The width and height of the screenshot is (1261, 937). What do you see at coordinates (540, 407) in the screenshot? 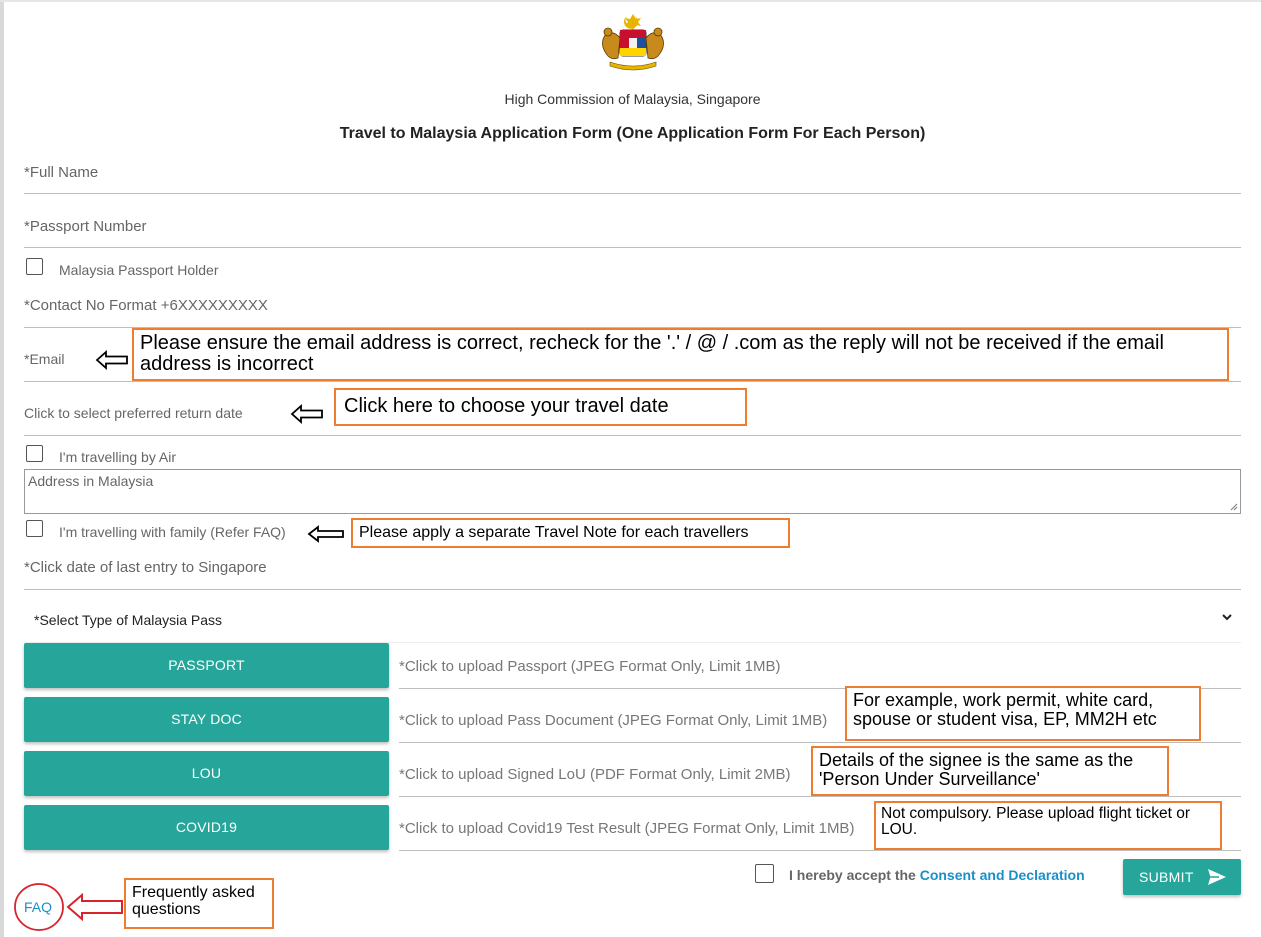
I see `date-note-callout: Click here to choose your travel date` at bounding box center [540, 407].